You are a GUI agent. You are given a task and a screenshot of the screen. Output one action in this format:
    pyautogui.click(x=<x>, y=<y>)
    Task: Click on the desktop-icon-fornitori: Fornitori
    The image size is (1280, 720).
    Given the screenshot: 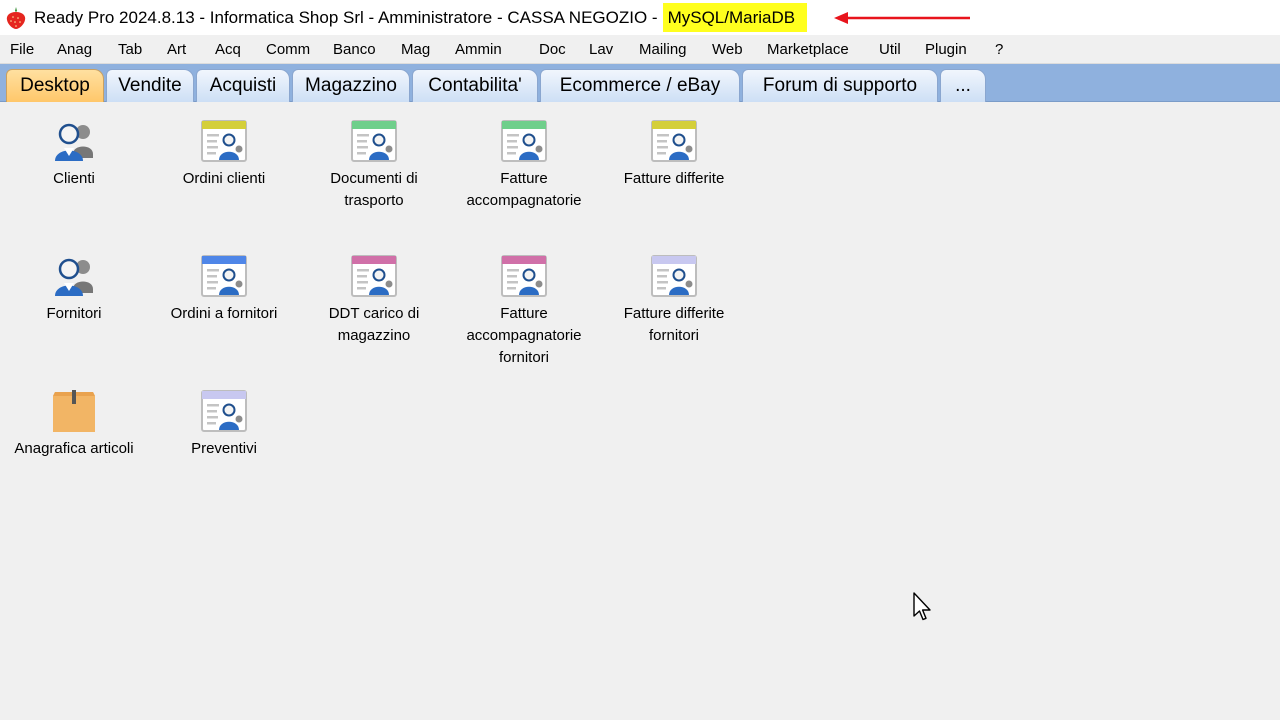 What is the action you would take?
    pyautogui.click(x=74, y=289)
    